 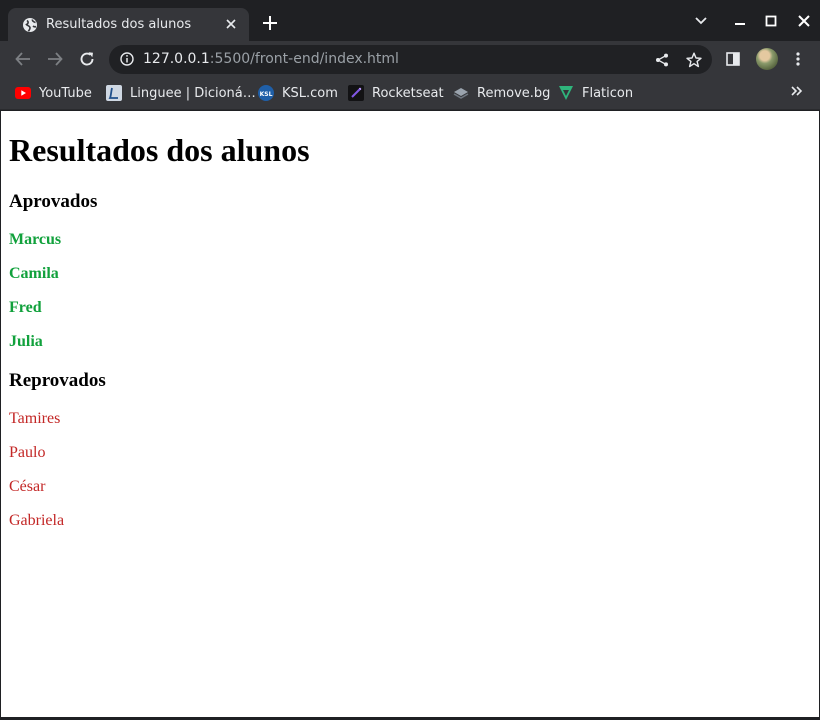 I want to click on bookmark-label: KSL.com, so click(x=310, y=93).